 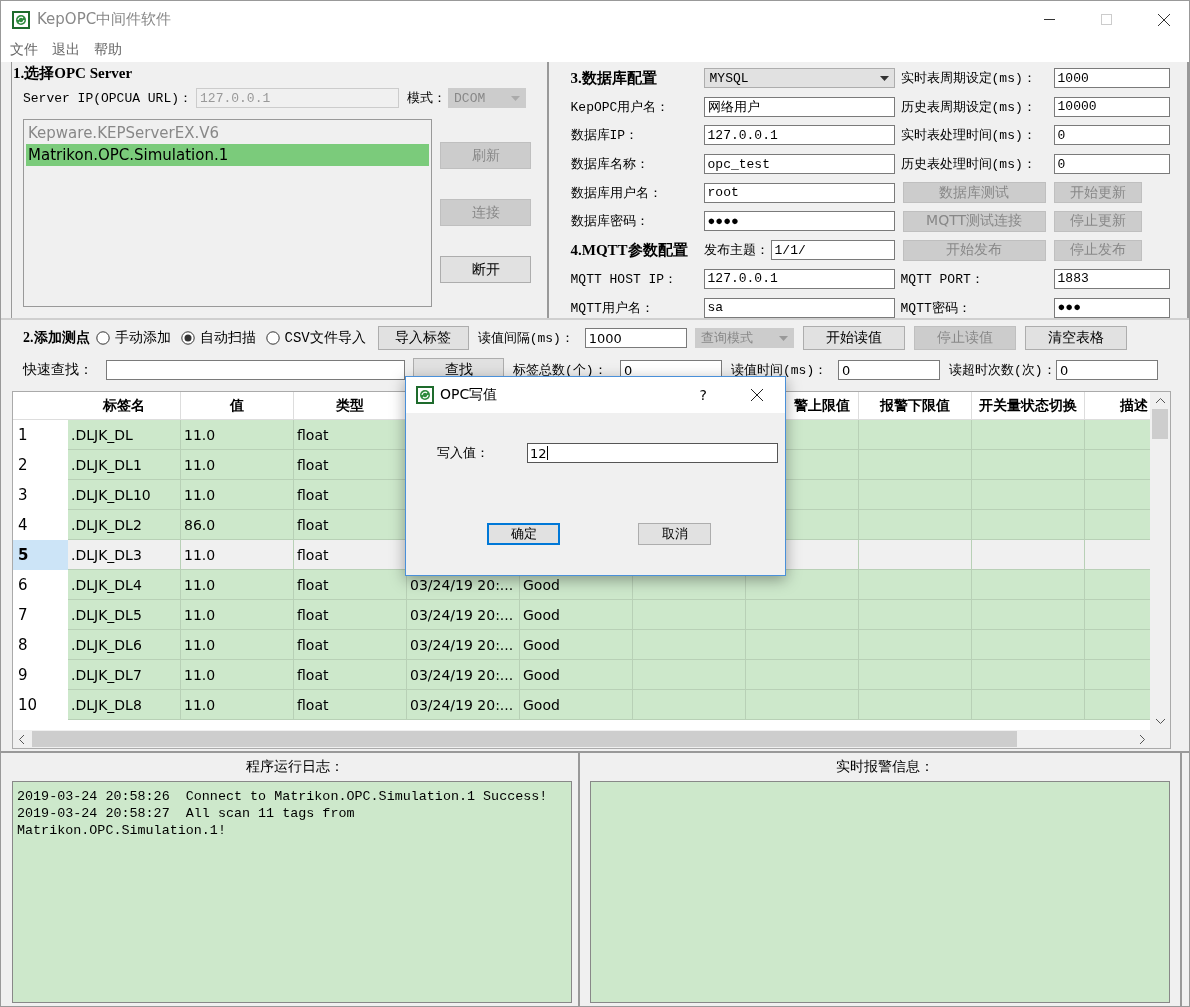 I want to click on field-label: Server IP(OPCUA URL)：, so click(x=108, y=98).